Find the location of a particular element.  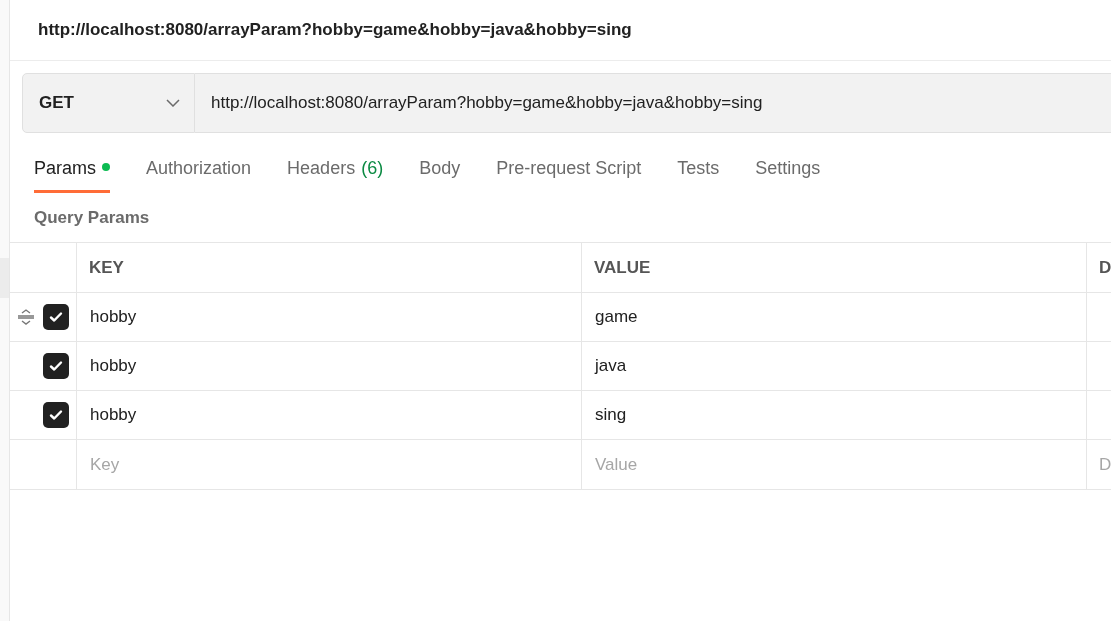

key-input: Key is located at coordinates (330, 464).